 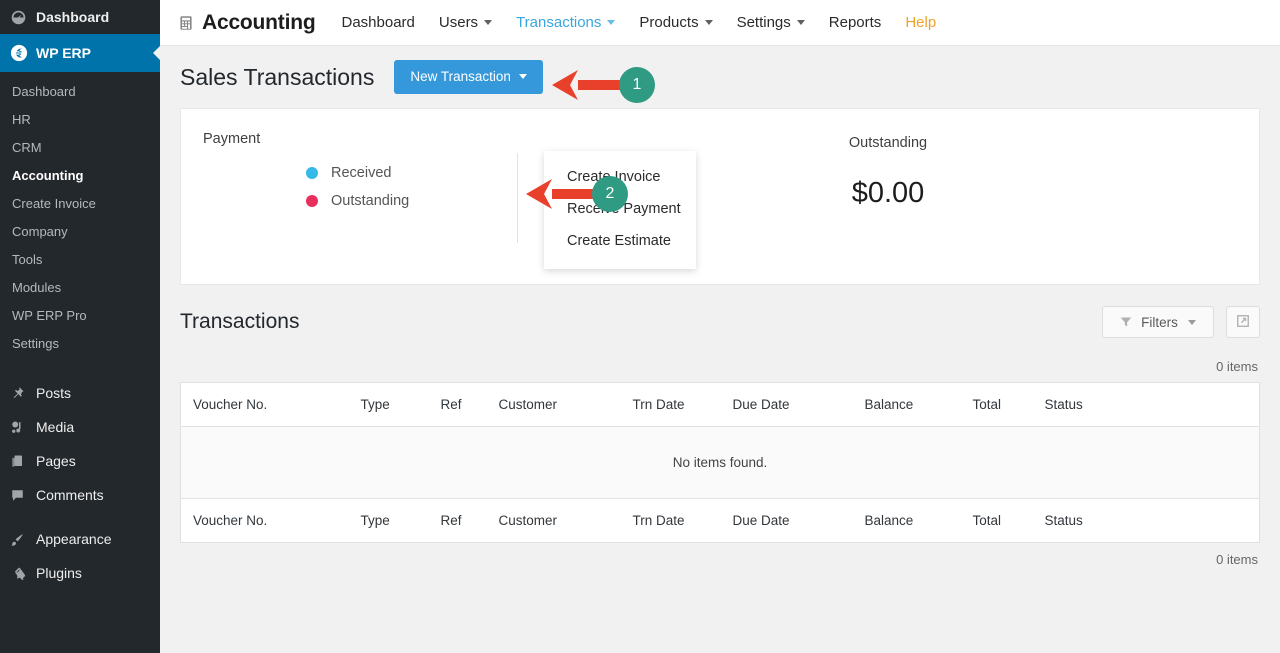 I want to click on nav-item-reports: Reports, so click(x=855, y=22).